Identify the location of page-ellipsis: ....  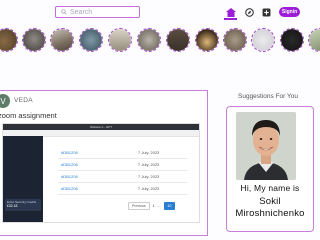
(159, 206).